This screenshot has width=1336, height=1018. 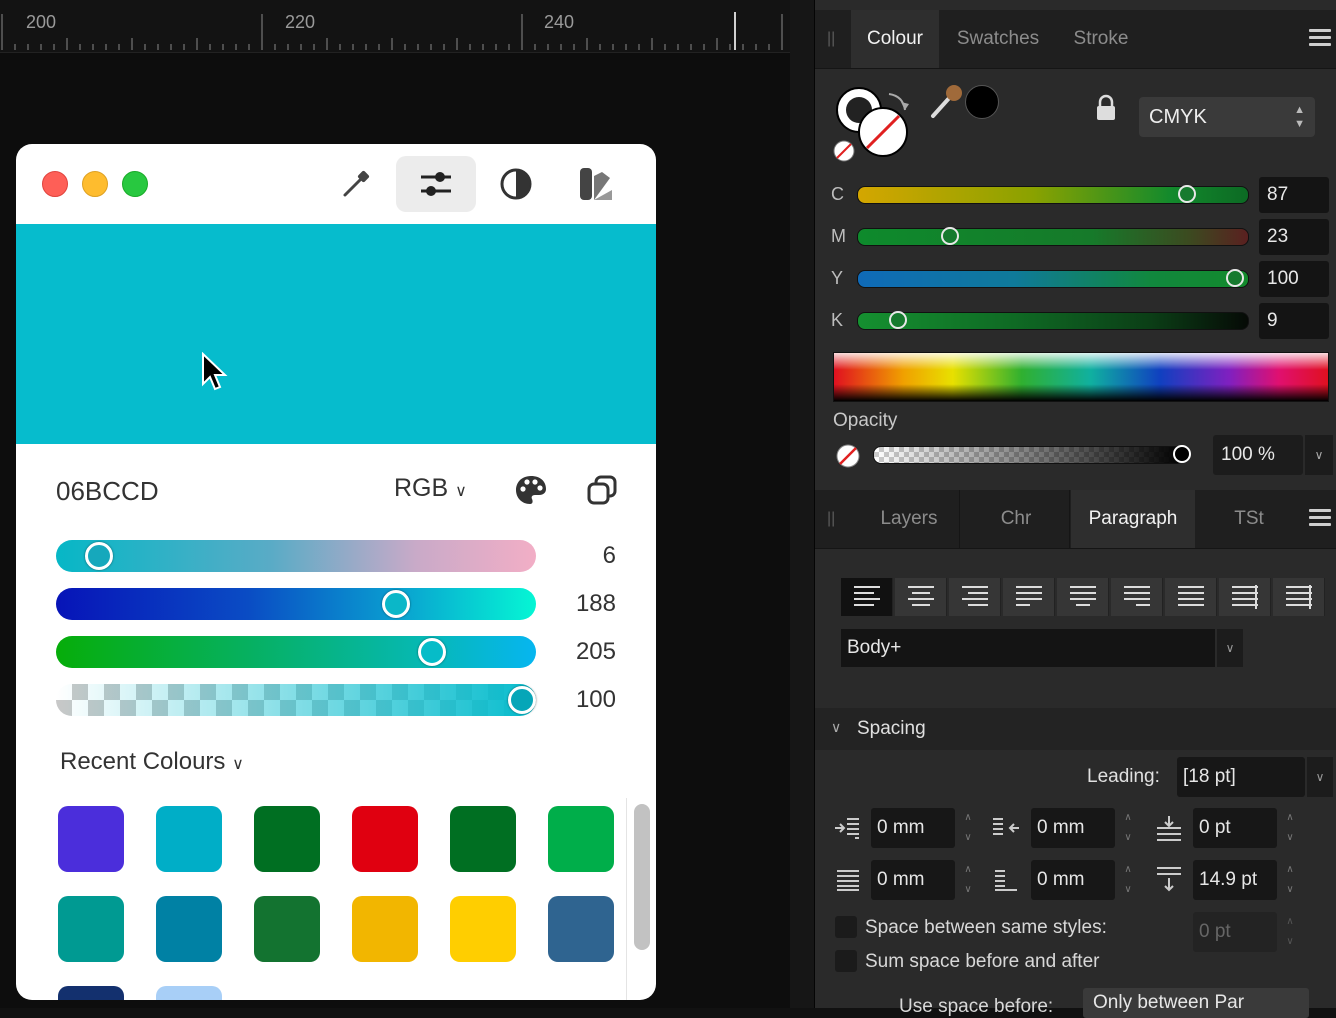 What do you see at coordinates (1290, 880) in the screenshot?
I see `space-after-stepper: ∧ ∨` at bounding box center [1290, 880].